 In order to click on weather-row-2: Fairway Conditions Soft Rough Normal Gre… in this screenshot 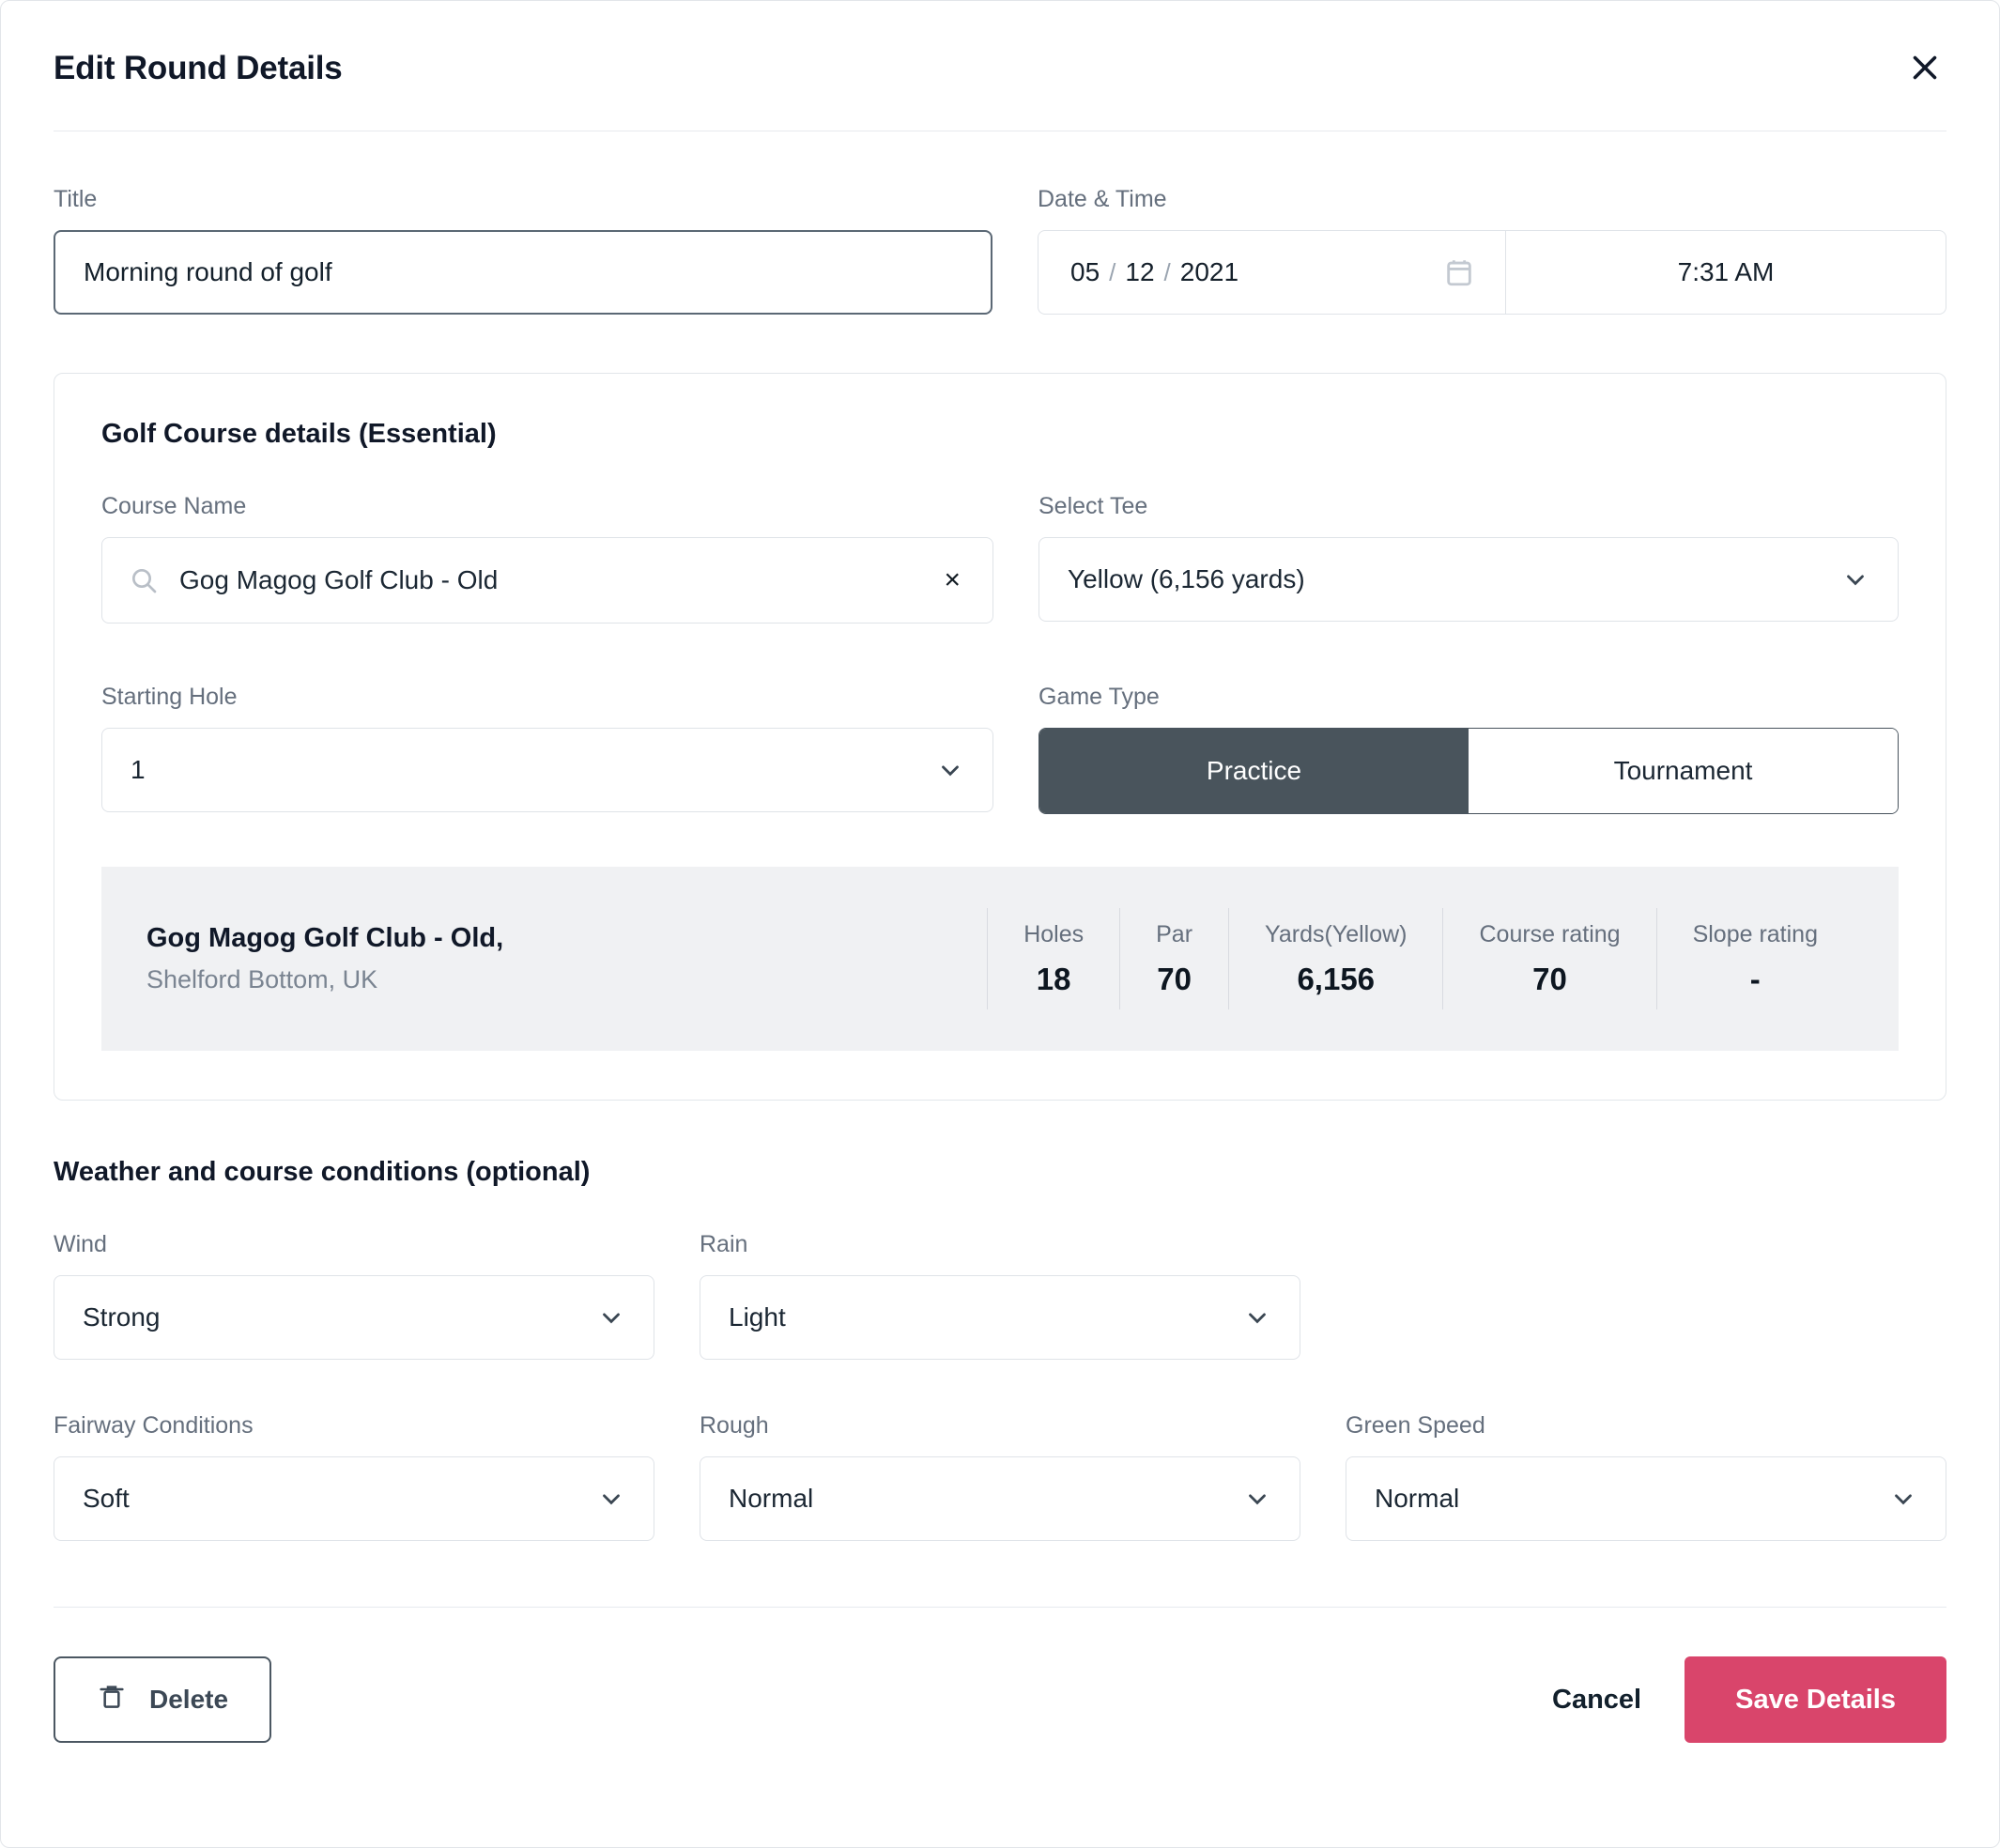, I will do `click(1000, 1476)`.